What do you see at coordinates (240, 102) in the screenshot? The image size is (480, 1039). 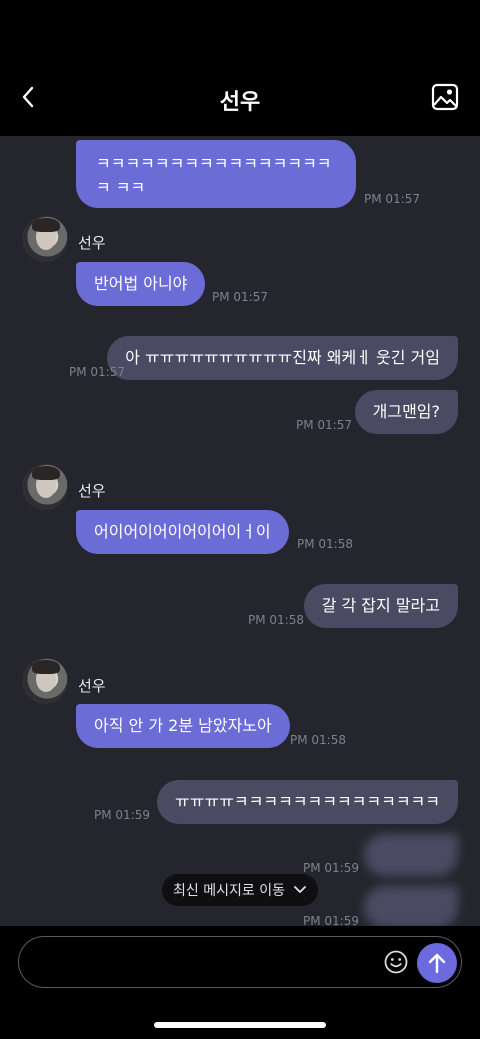 I see `chat-title: 선우` at bounding box center [240, 102].